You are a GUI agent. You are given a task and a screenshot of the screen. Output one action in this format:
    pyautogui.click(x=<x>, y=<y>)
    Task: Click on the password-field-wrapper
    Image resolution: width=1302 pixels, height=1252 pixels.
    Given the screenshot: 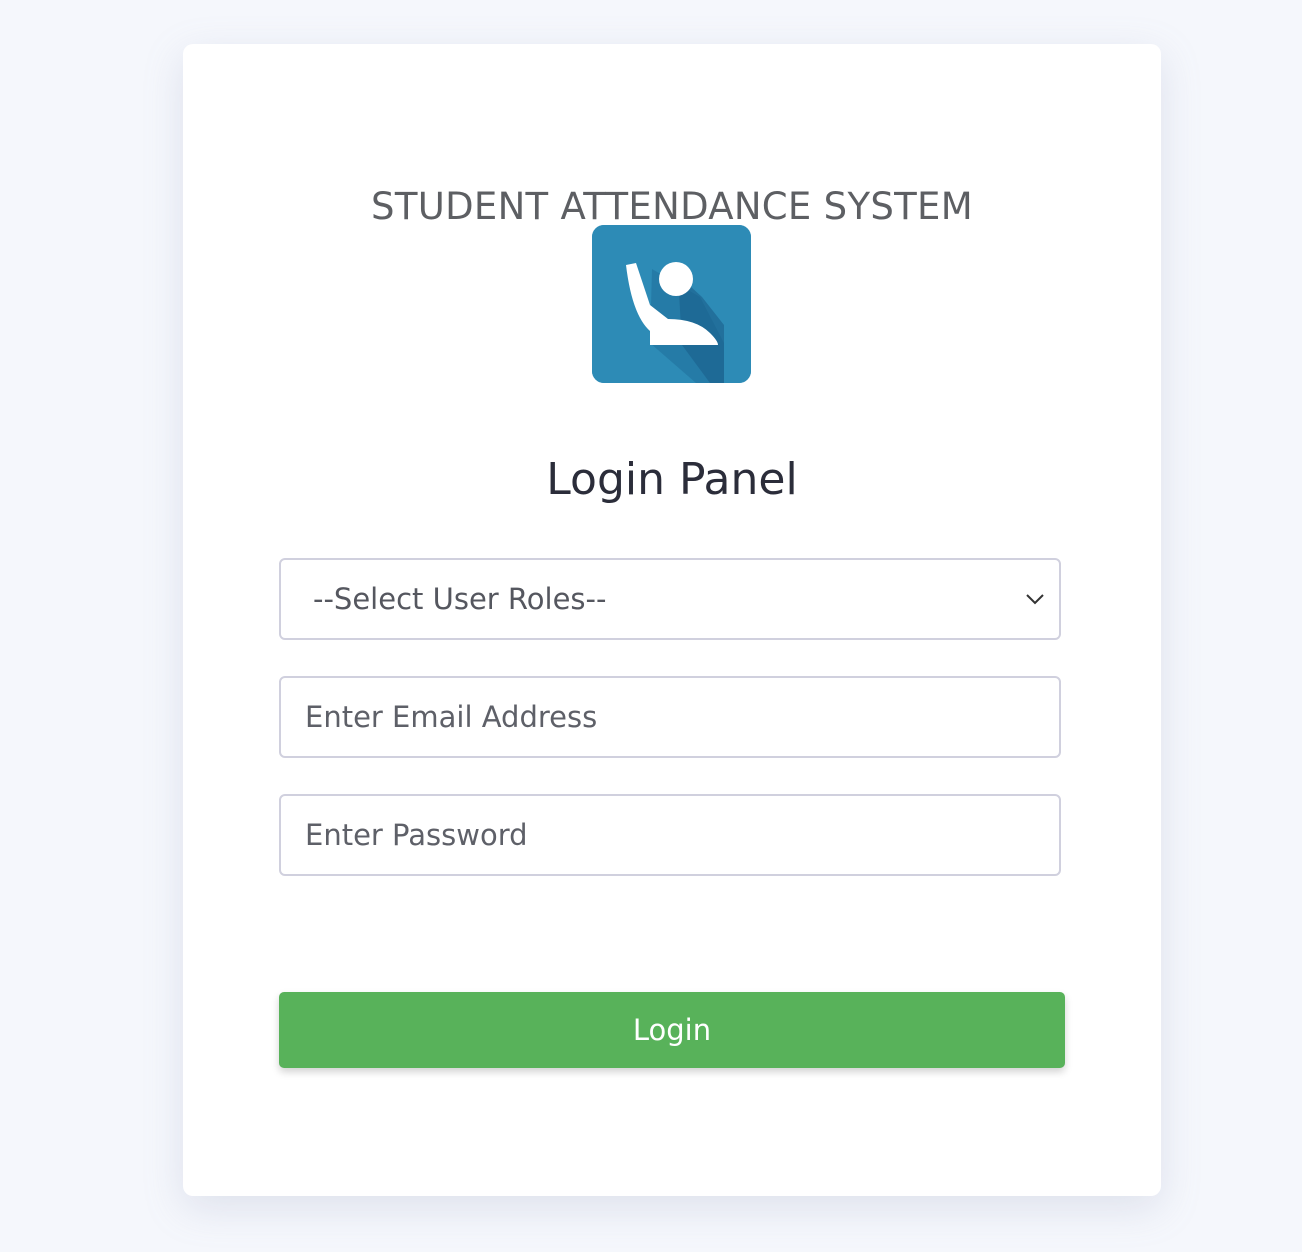 What is the action you would take?
    pyautogui.click(x=670, y=835)
    